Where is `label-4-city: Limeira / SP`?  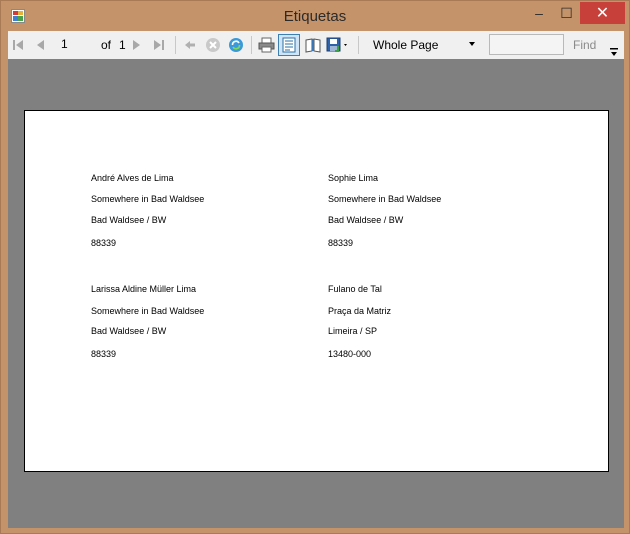 label-4-city: Limeira / SP is located at coordinates (353, 331).